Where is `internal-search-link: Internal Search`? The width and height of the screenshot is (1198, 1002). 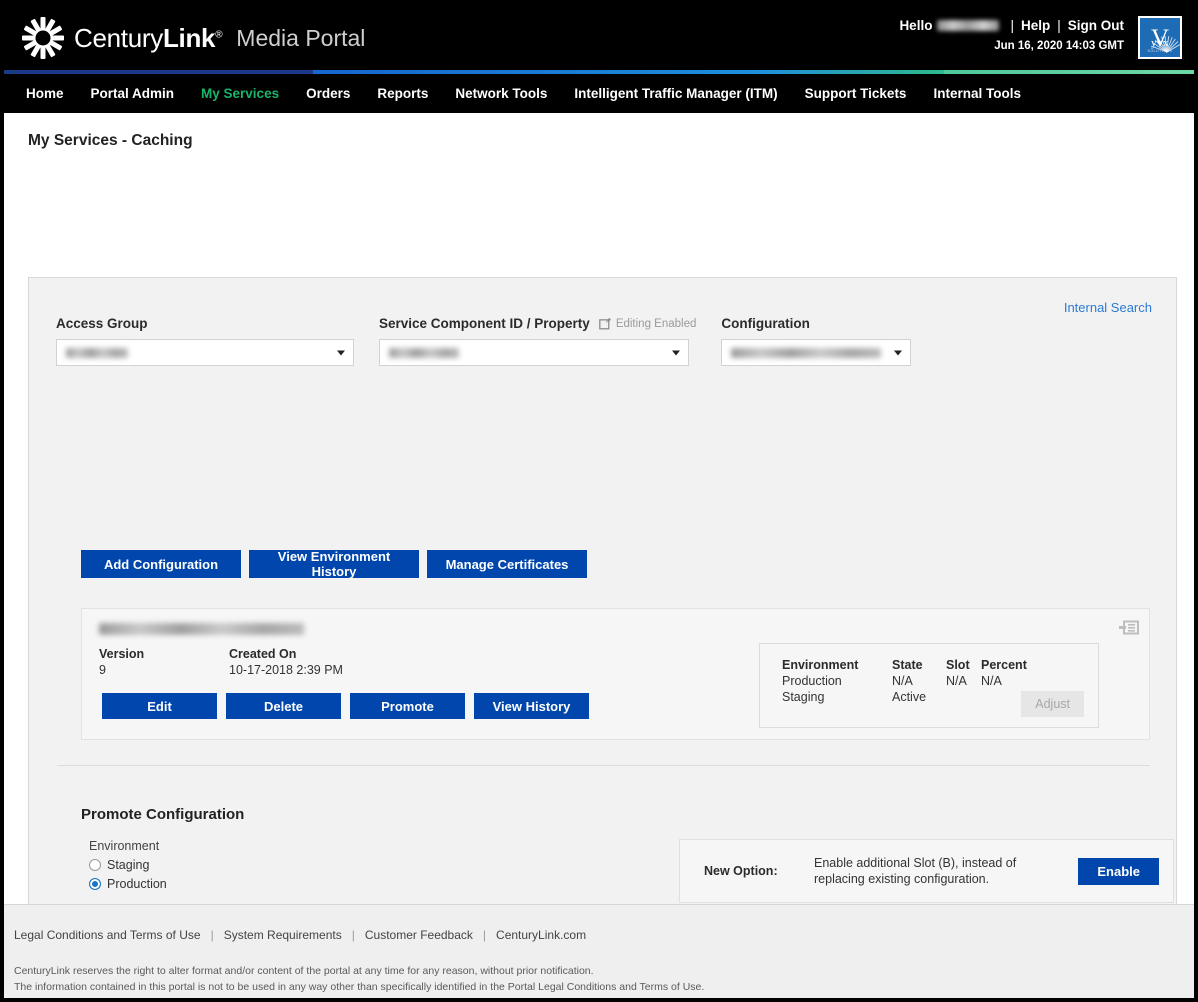 internal-search-link: Internal Search is located at coordinates (1108, 307).